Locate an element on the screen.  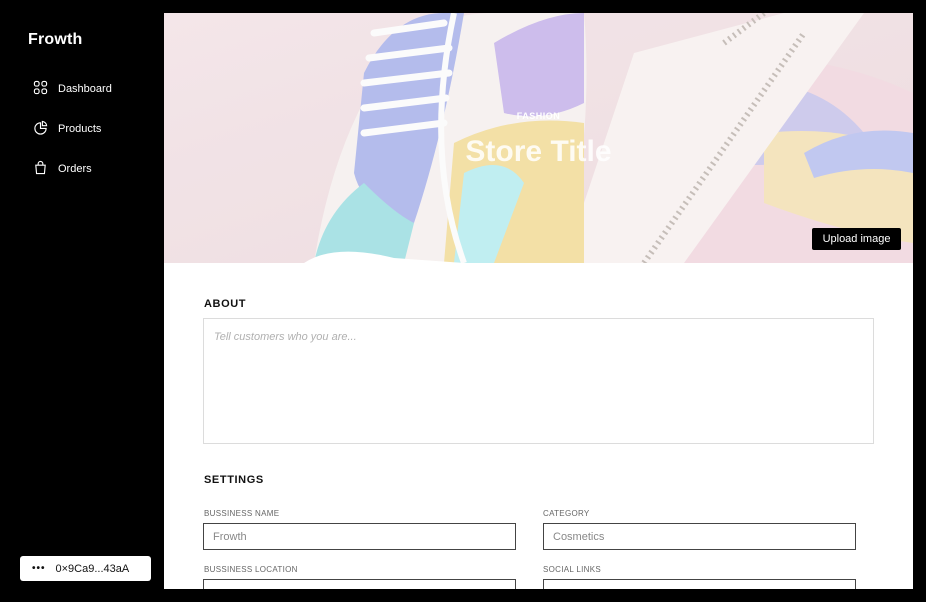
settings-heading: SETTINGS is located at coordinates (234, 480).